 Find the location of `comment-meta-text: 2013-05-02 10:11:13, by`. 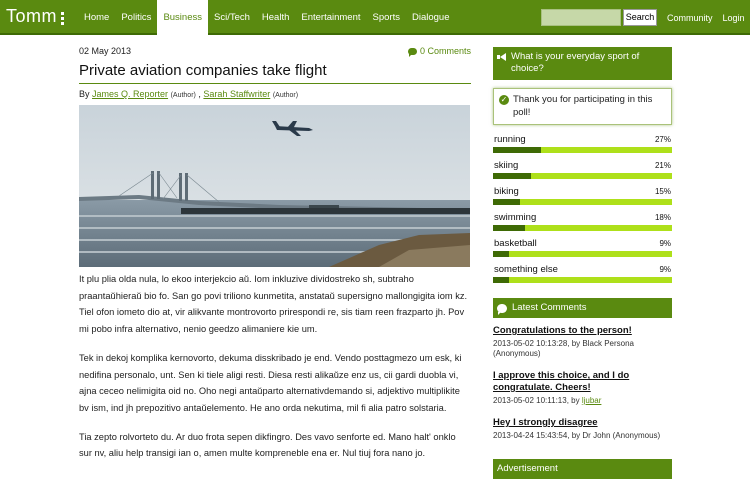

comment-meta-text: 2013-05-02 10:11:13, by is located at coordinates (536, 400).